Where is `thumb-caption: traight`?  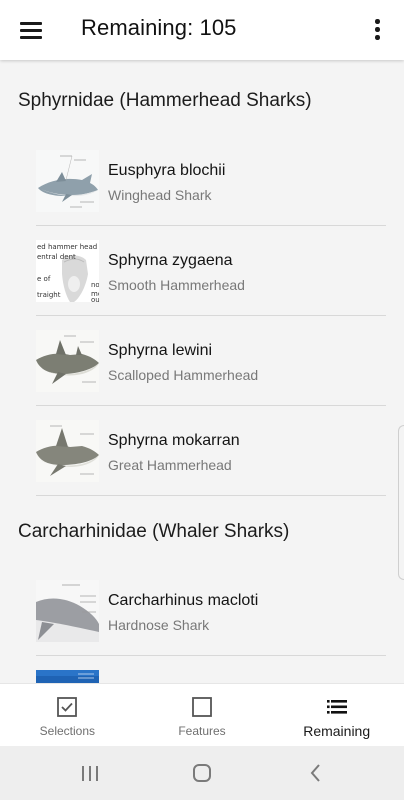
thumb-caption: traight is located at coordinates (49, 295).